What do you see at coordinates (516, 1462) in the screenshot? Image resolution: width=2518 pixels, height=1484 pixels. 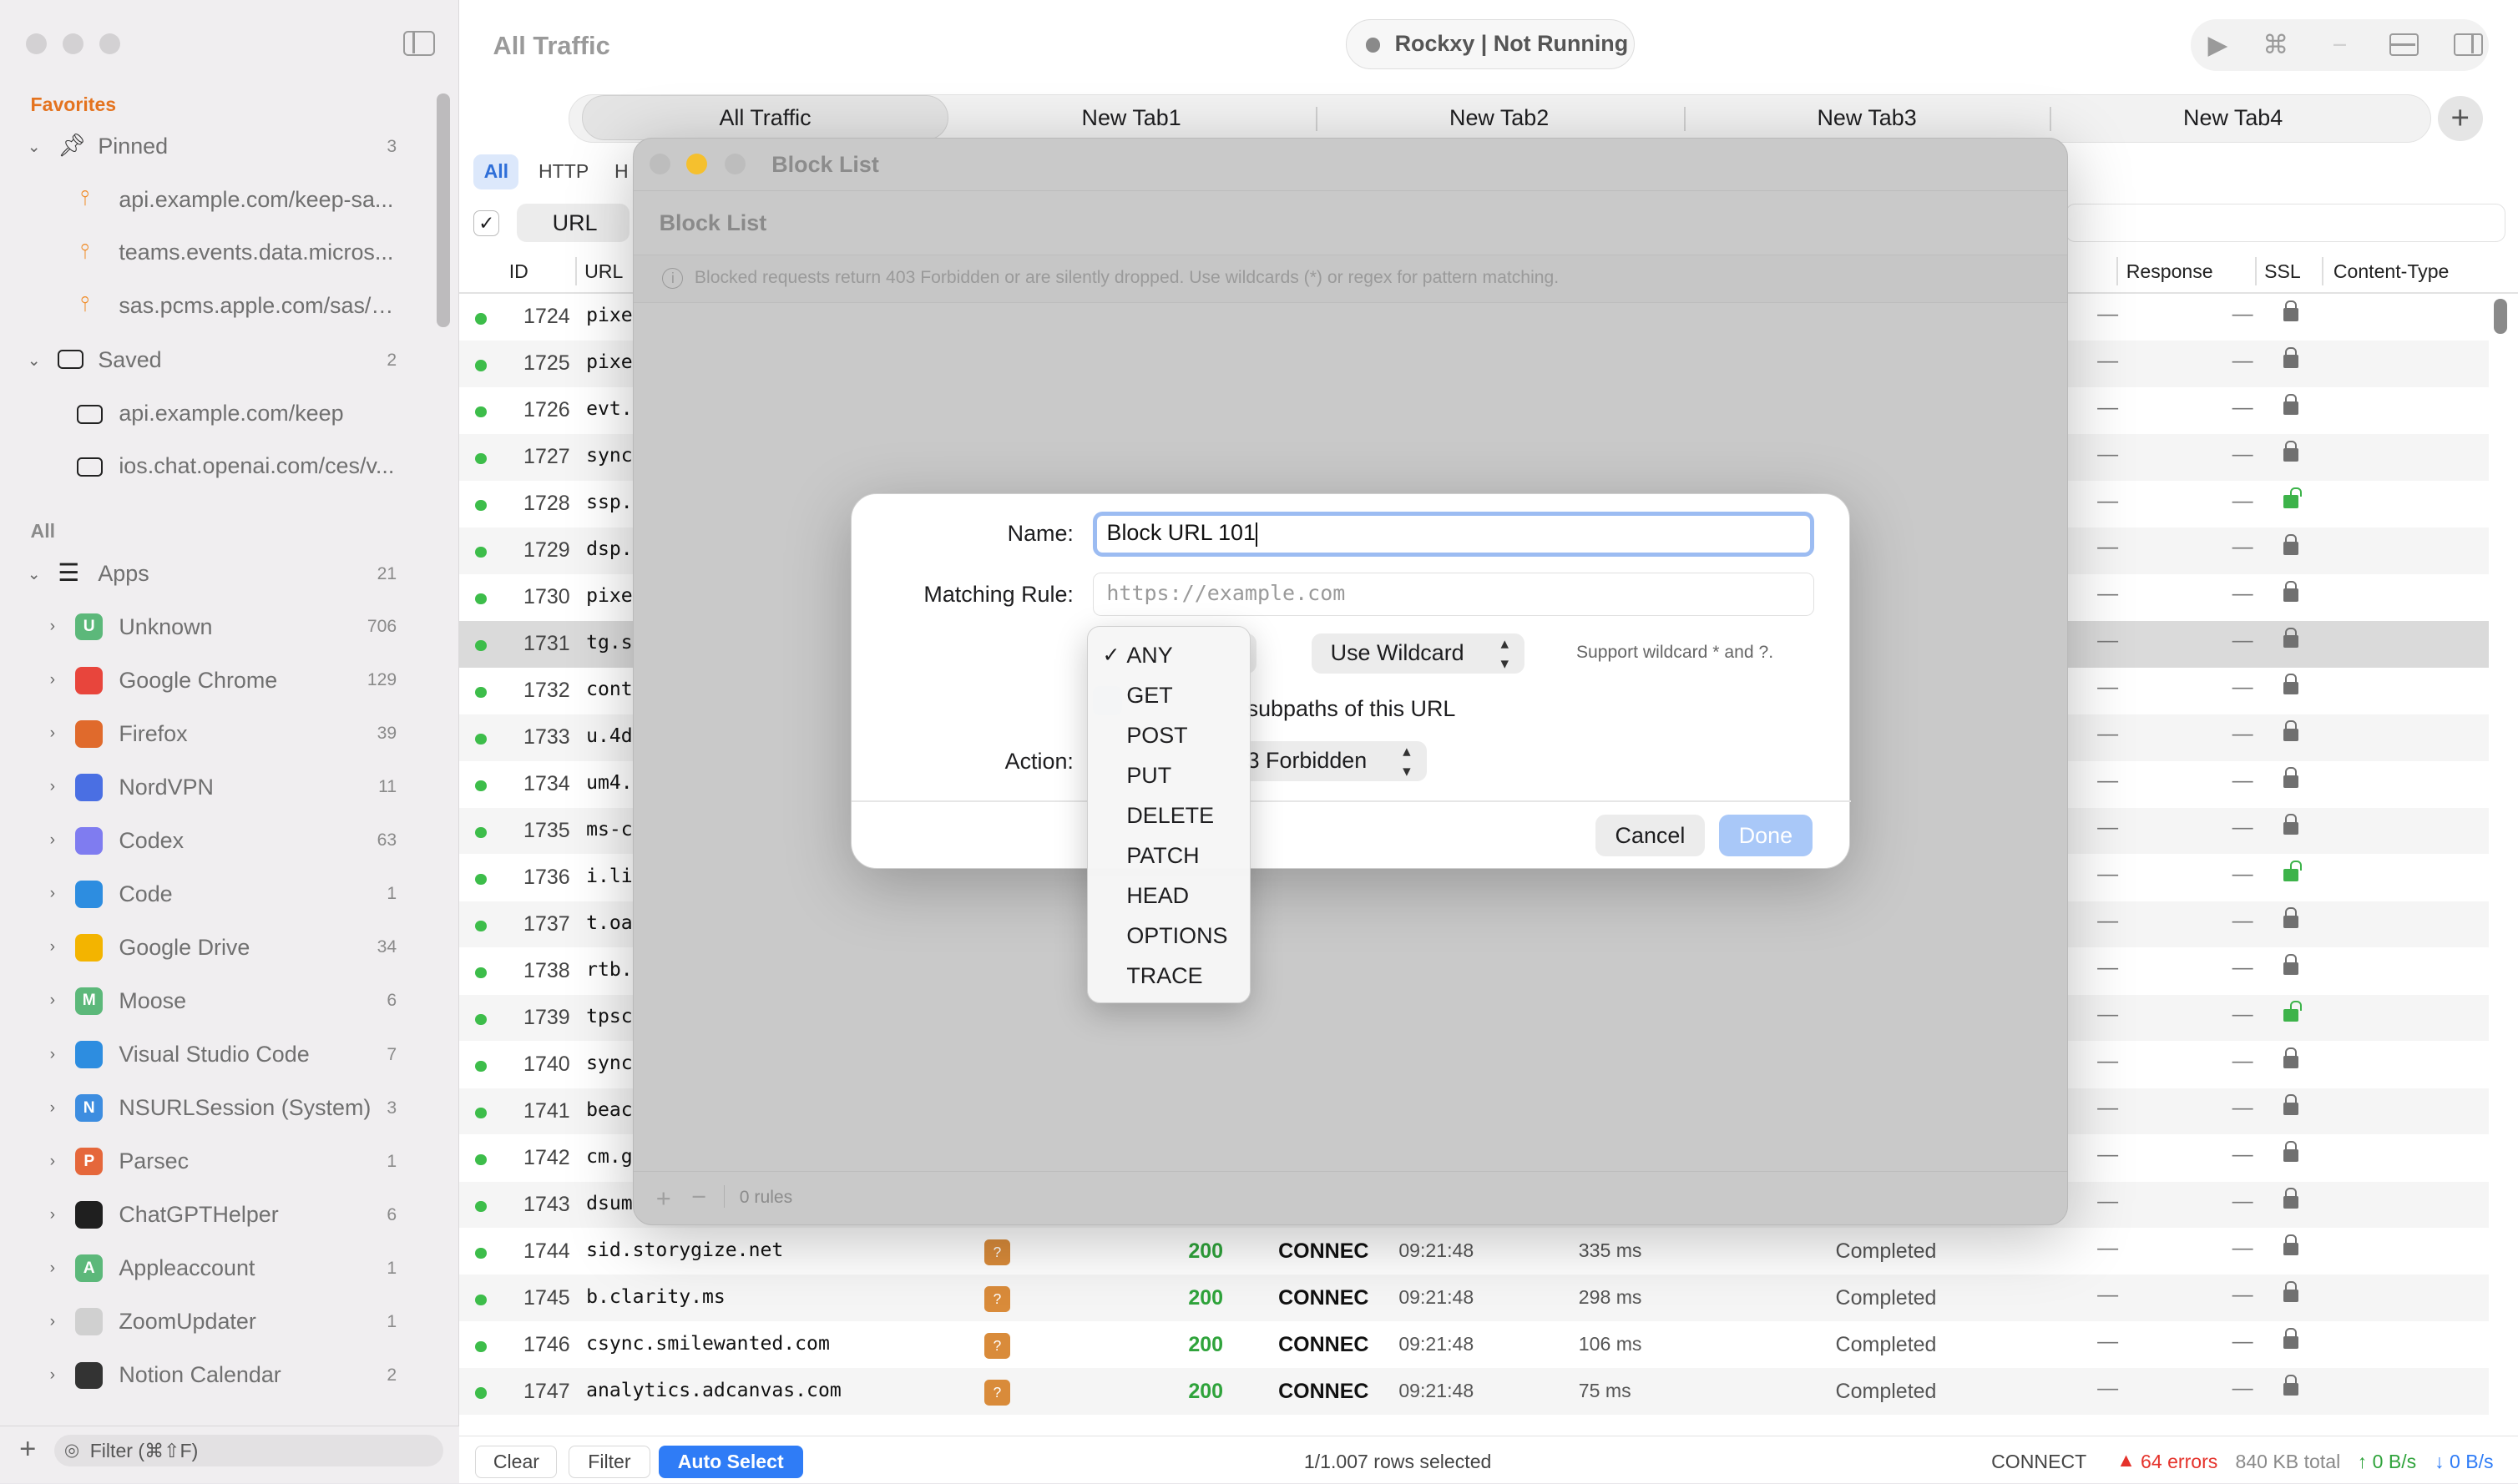 I see `clear-button: Clear` at bounding box center [516, 1462].